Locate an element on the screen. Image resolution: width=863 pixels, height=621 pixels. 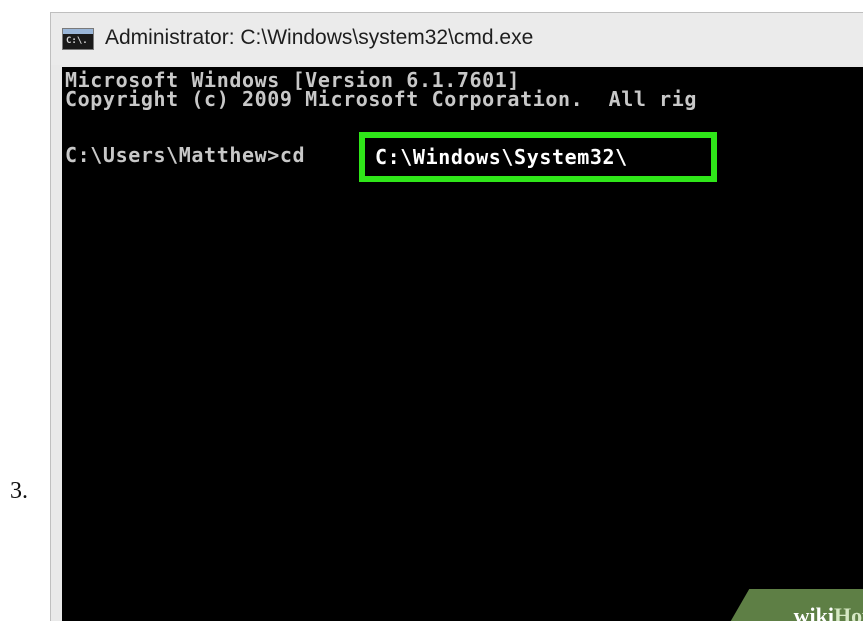
console-line-prompt: C:\Users\Matthew>cd is located at coordinates (185, 155).